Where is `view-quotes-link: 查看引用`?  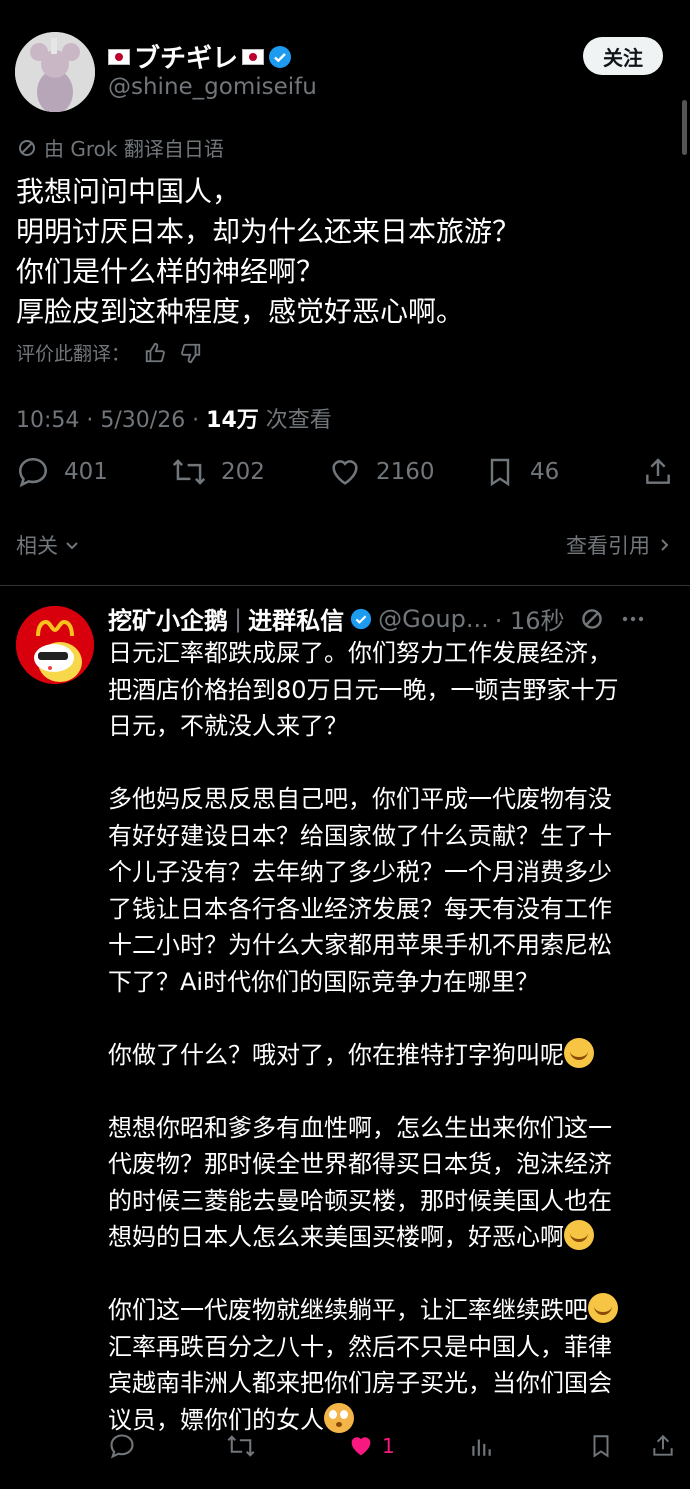 view-quotes-link: 查看引用 is located at coordinates (619, 545).